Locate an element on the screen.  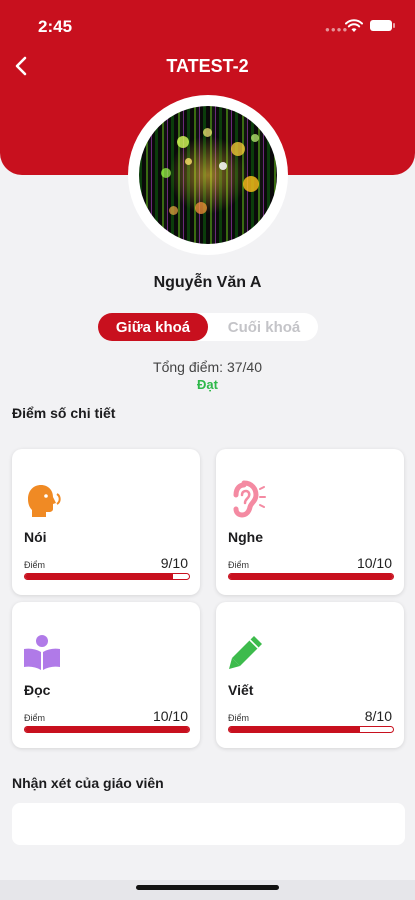
student-name: Nguyễn Văn A is located at coordinates (207, 282).